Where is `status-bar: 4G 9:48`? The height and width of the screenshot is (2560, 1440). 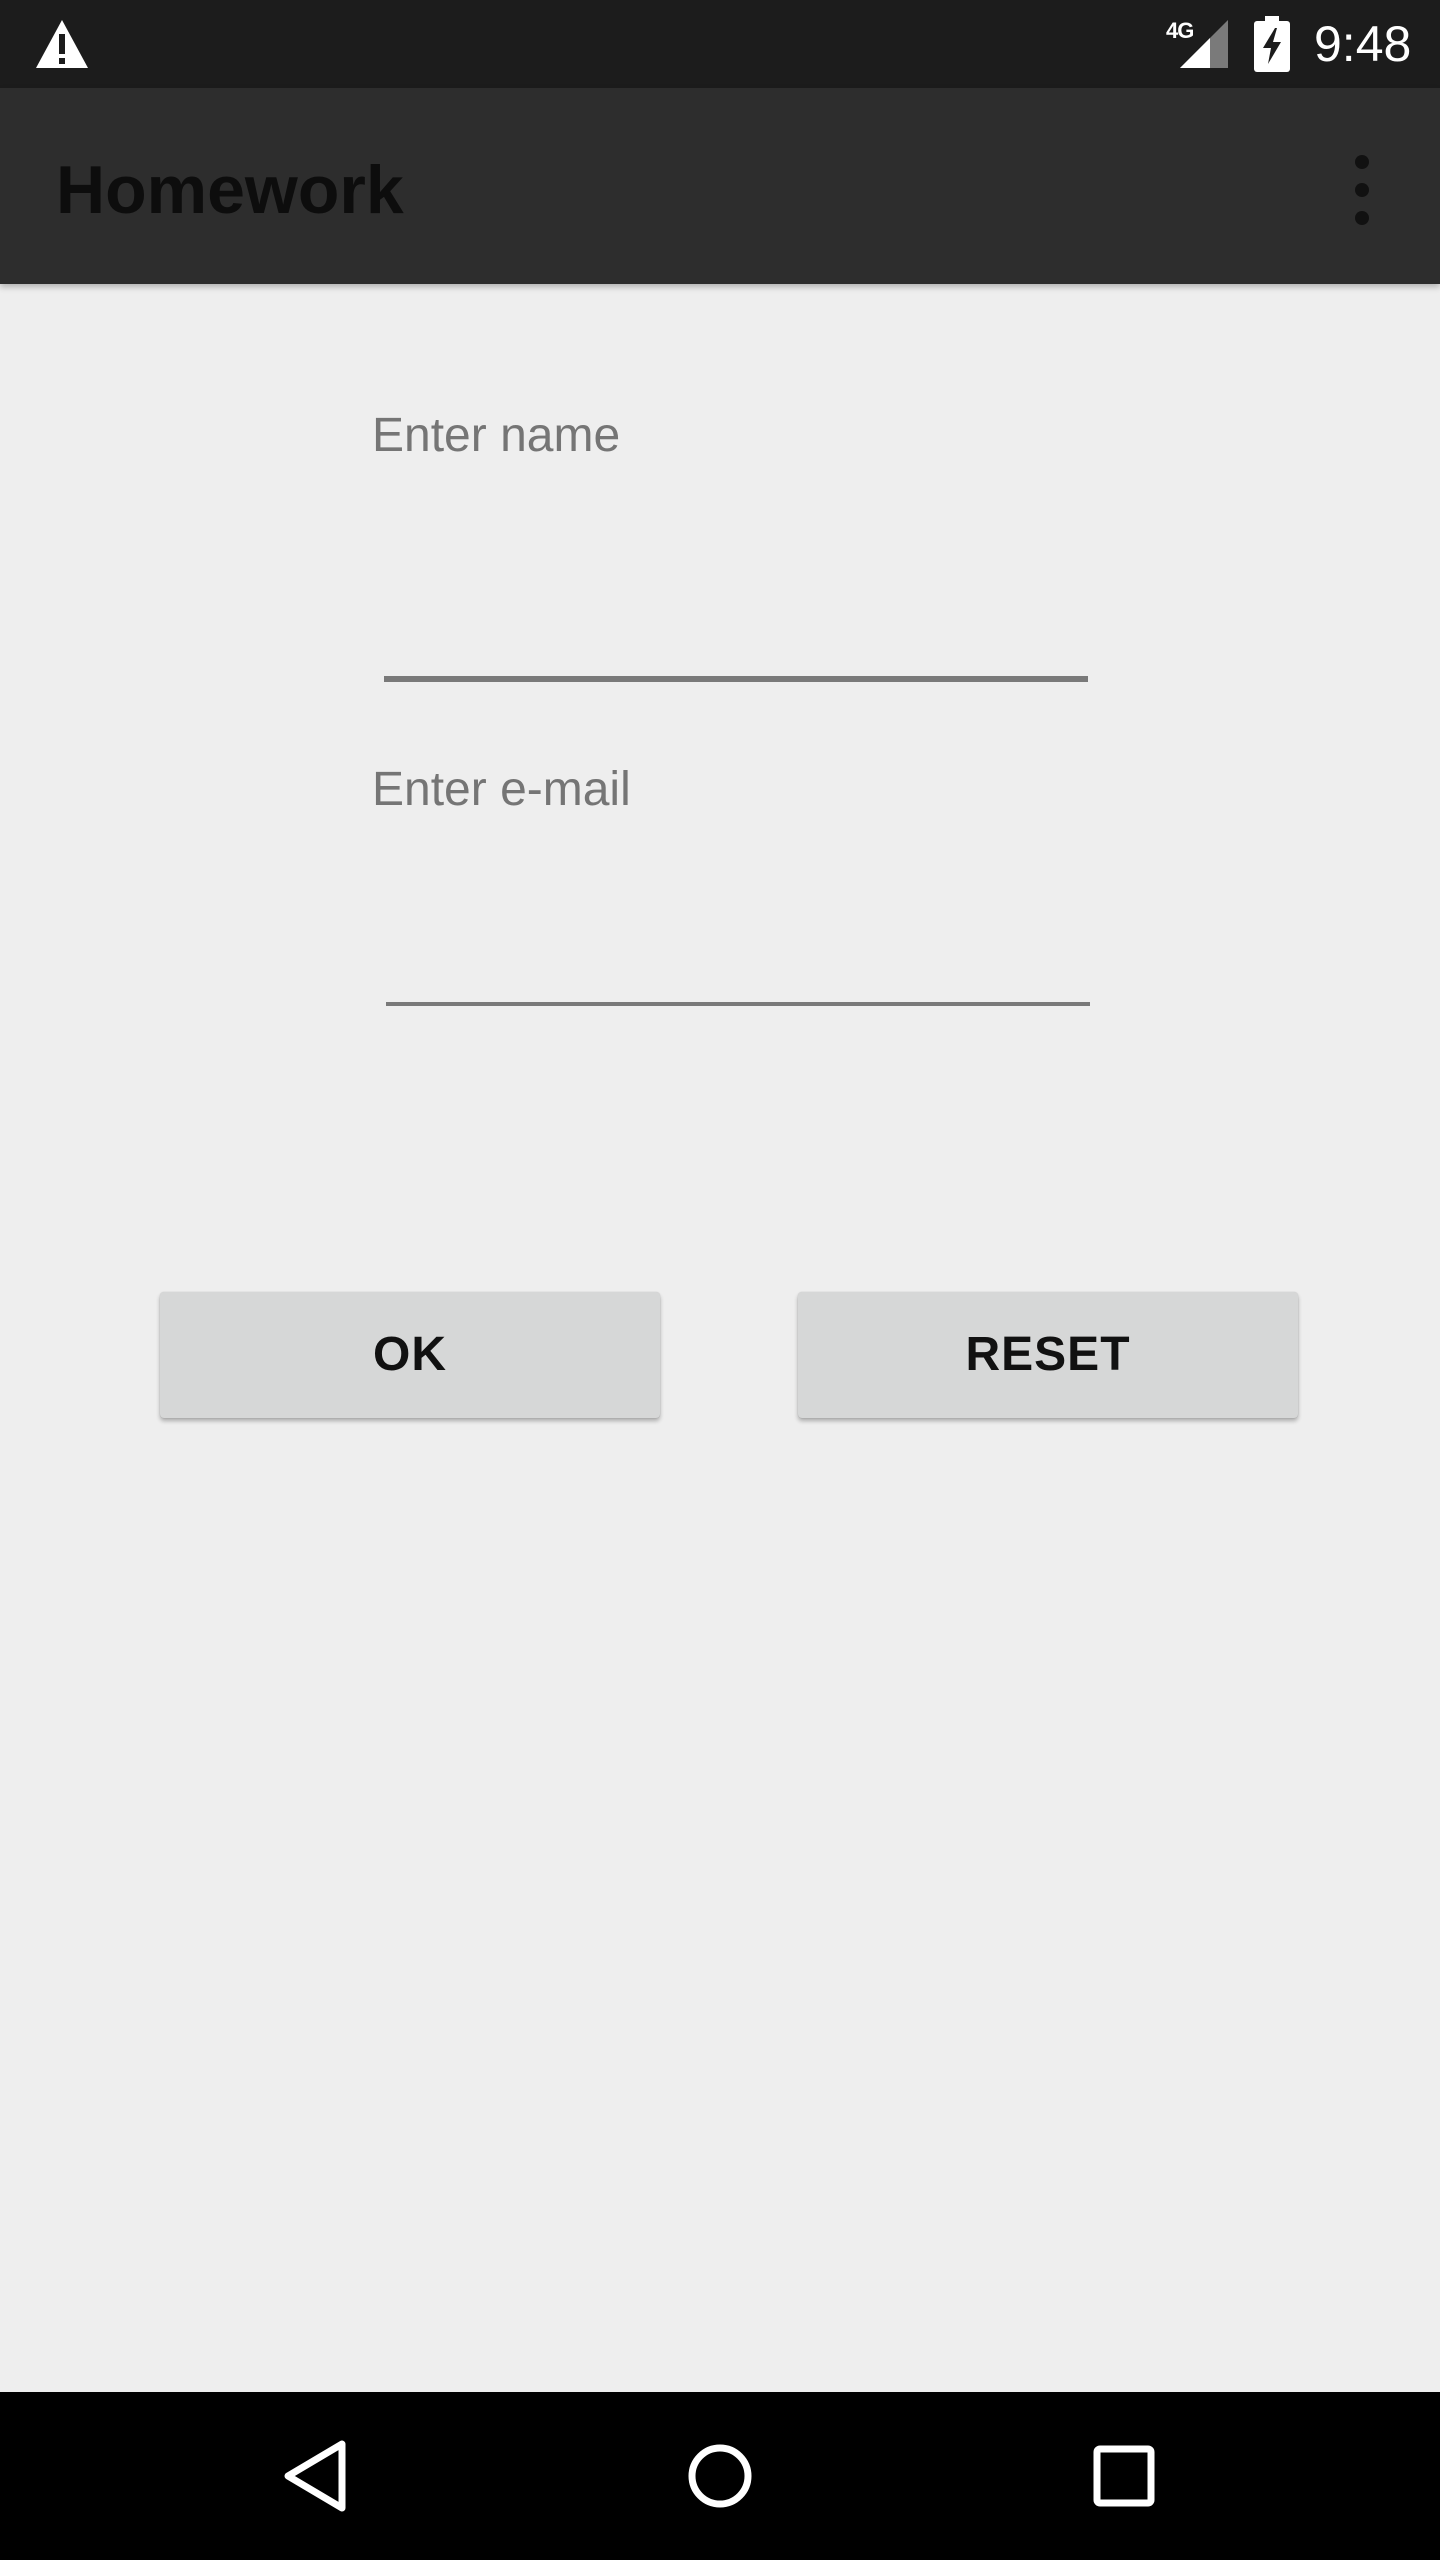
status-bar: 4G 9:48 is located at coordinates (720, 44).